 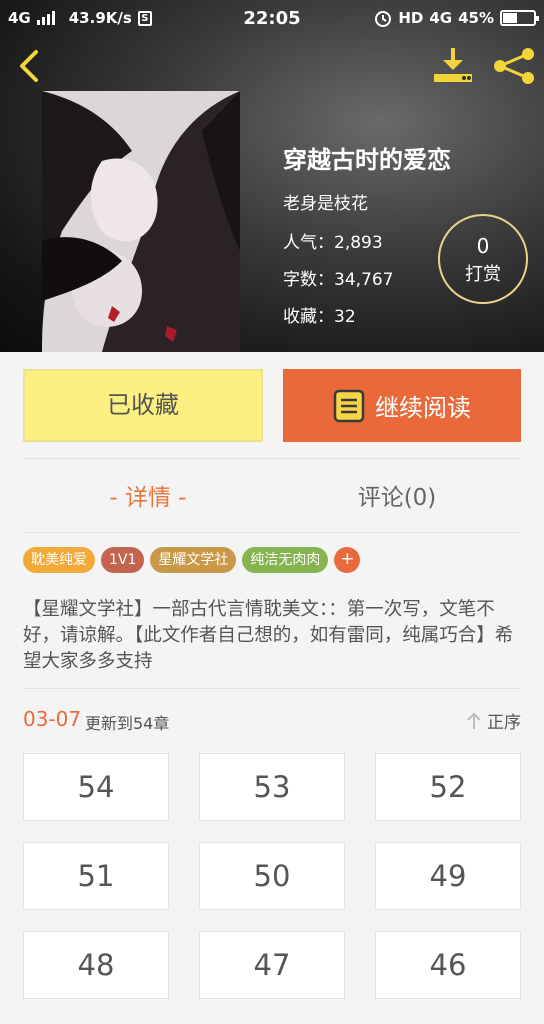 What do you see at coordinates (272, 18) in the screenshot?
I see `status-bar: 4G 43.9K/s S 22:05 HD 4G 45%` at bounding box center [272, 18].